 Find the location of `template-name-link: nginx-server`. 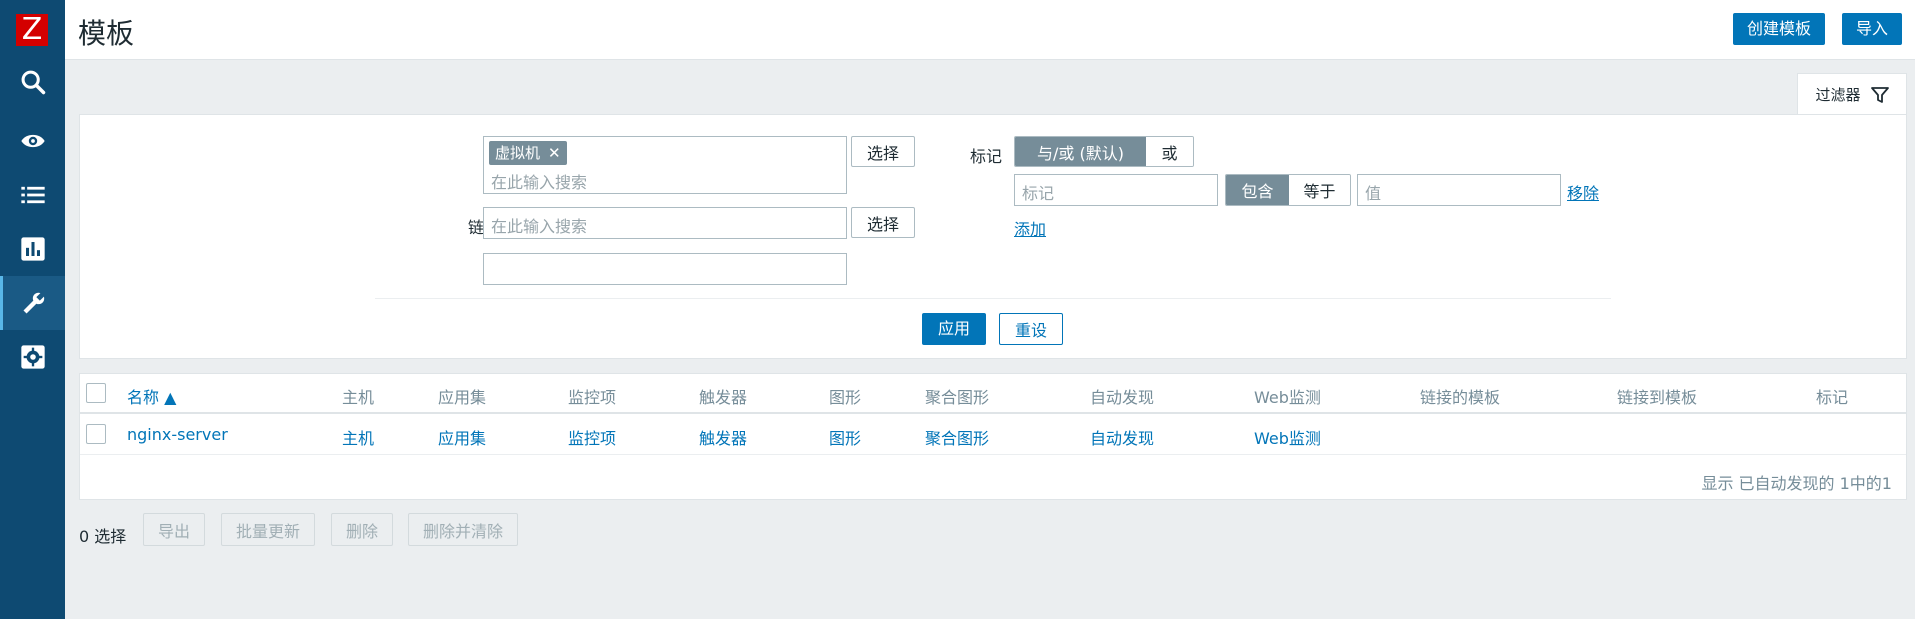

template-name-link: nginx-server is located at coordinates (177, 434).